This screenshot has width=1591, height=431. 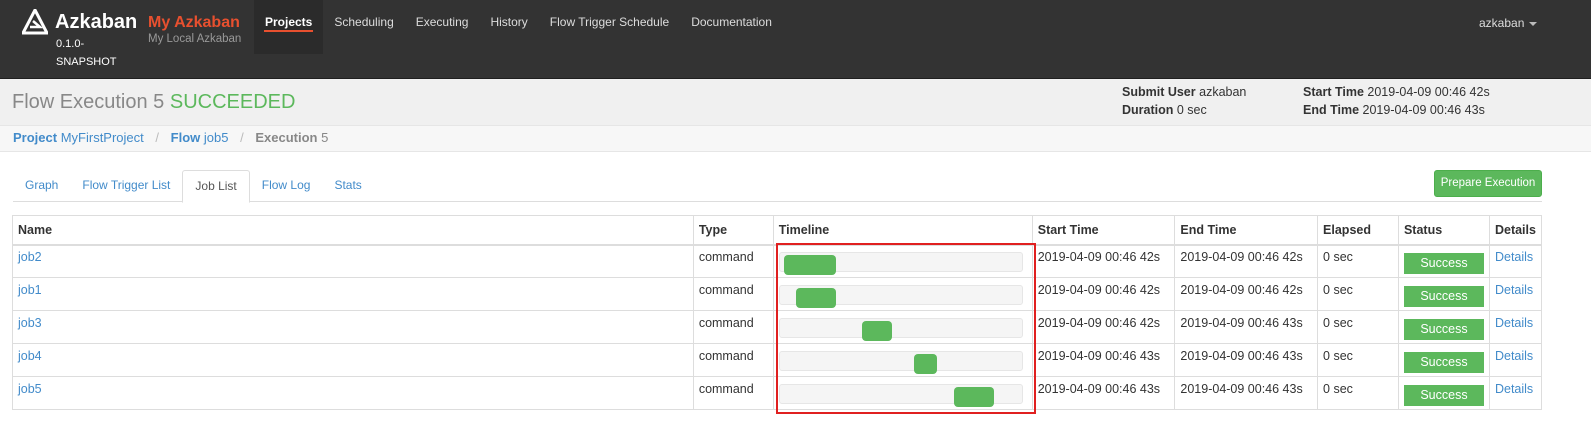 I want to click on nav-flow-trigger-schedule: Flow Trigger Schedule, so click(x=609, y=27).